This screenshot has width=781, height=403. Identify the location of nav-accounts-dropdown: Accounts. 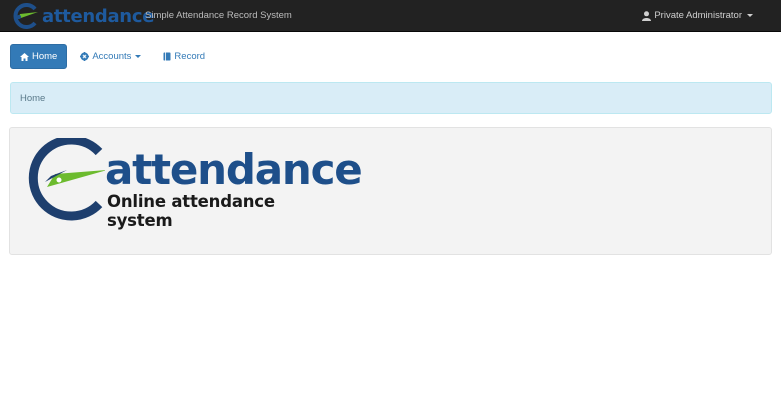
(110, 56).